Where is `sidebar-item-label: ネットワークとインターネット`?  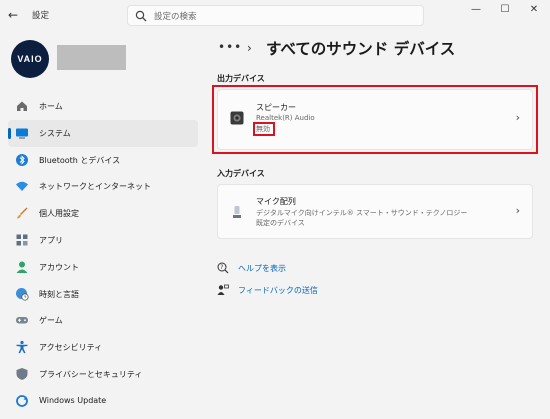 sidebar-item-label: ネットワークとインターネット is located at coordinates (95, 187).